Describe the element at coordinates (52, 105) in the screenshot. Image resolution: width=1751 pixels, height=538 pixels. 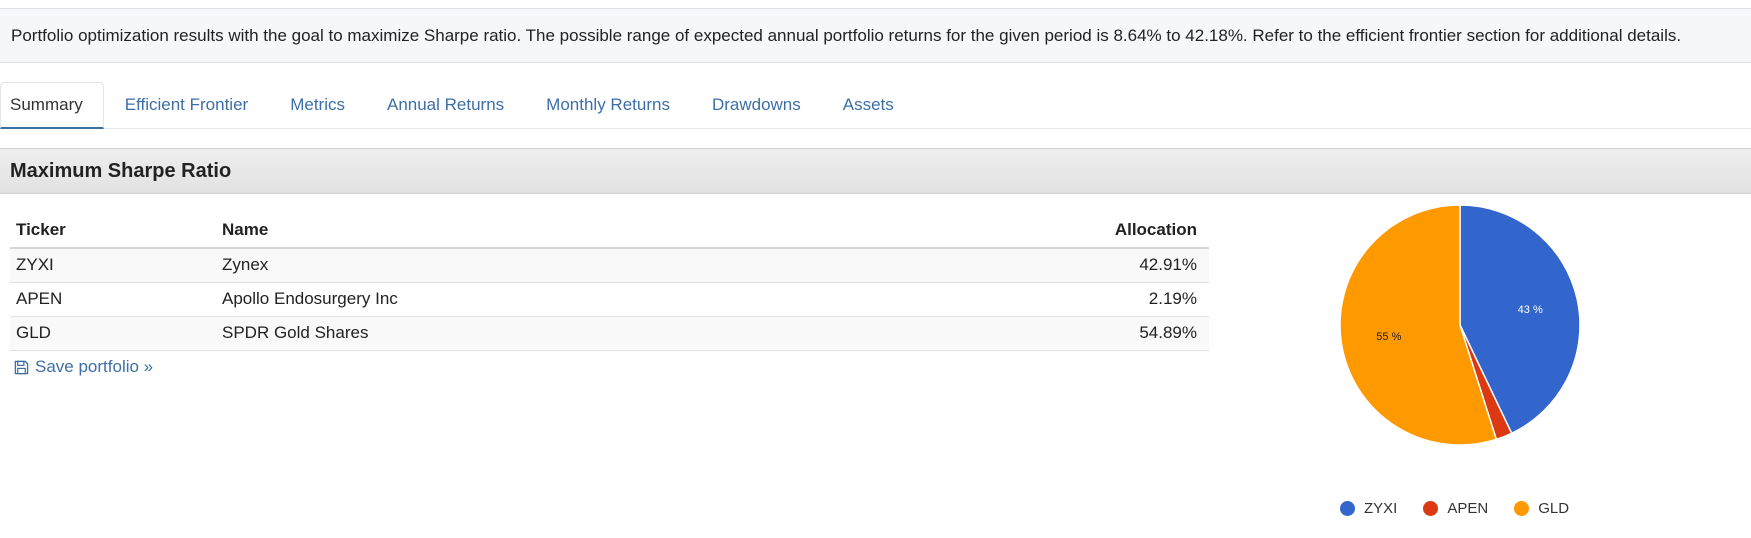
I see `tab-summary: Summary` at that location.